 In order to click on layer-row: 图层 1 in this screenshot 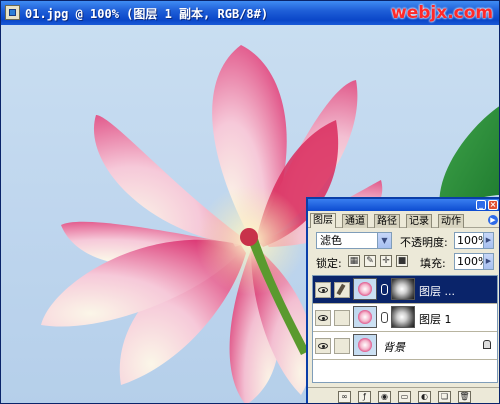, I will do `click(405, 318)`.